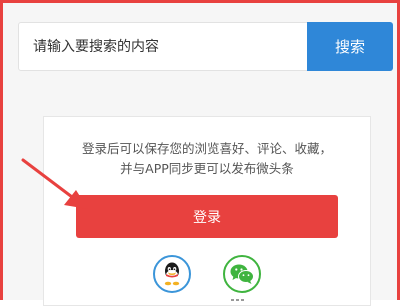 The height and width of the screenshot is (306, 400). What do you see at coordinates (207, 216) in the screenshot?
I see `login-button: 登录` at bounding box center [207, 216].